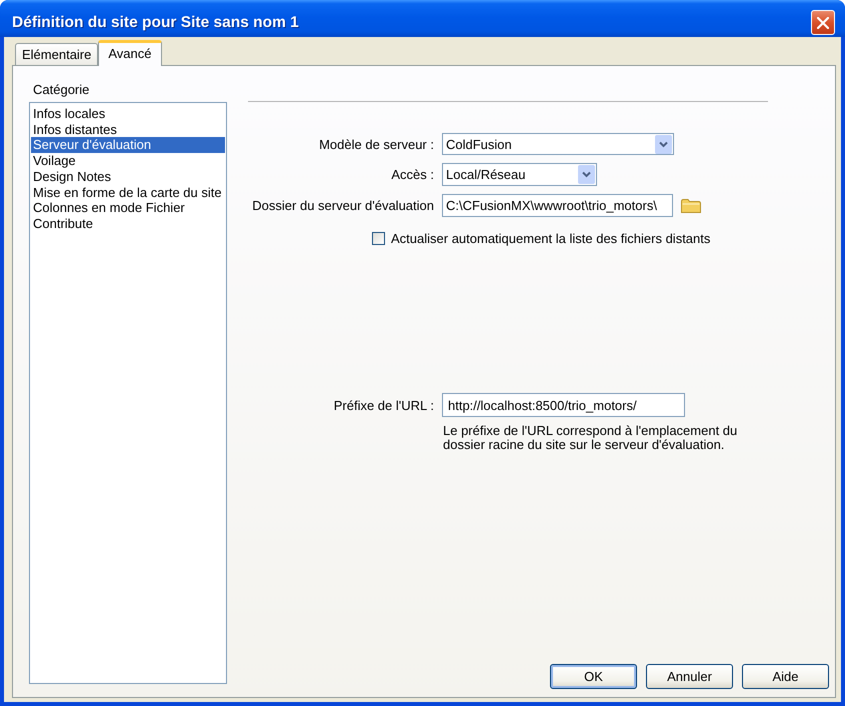  Describe the element at coordinates (56, 54) in the screenshot. I see `tab: Elémentaire` at that location.